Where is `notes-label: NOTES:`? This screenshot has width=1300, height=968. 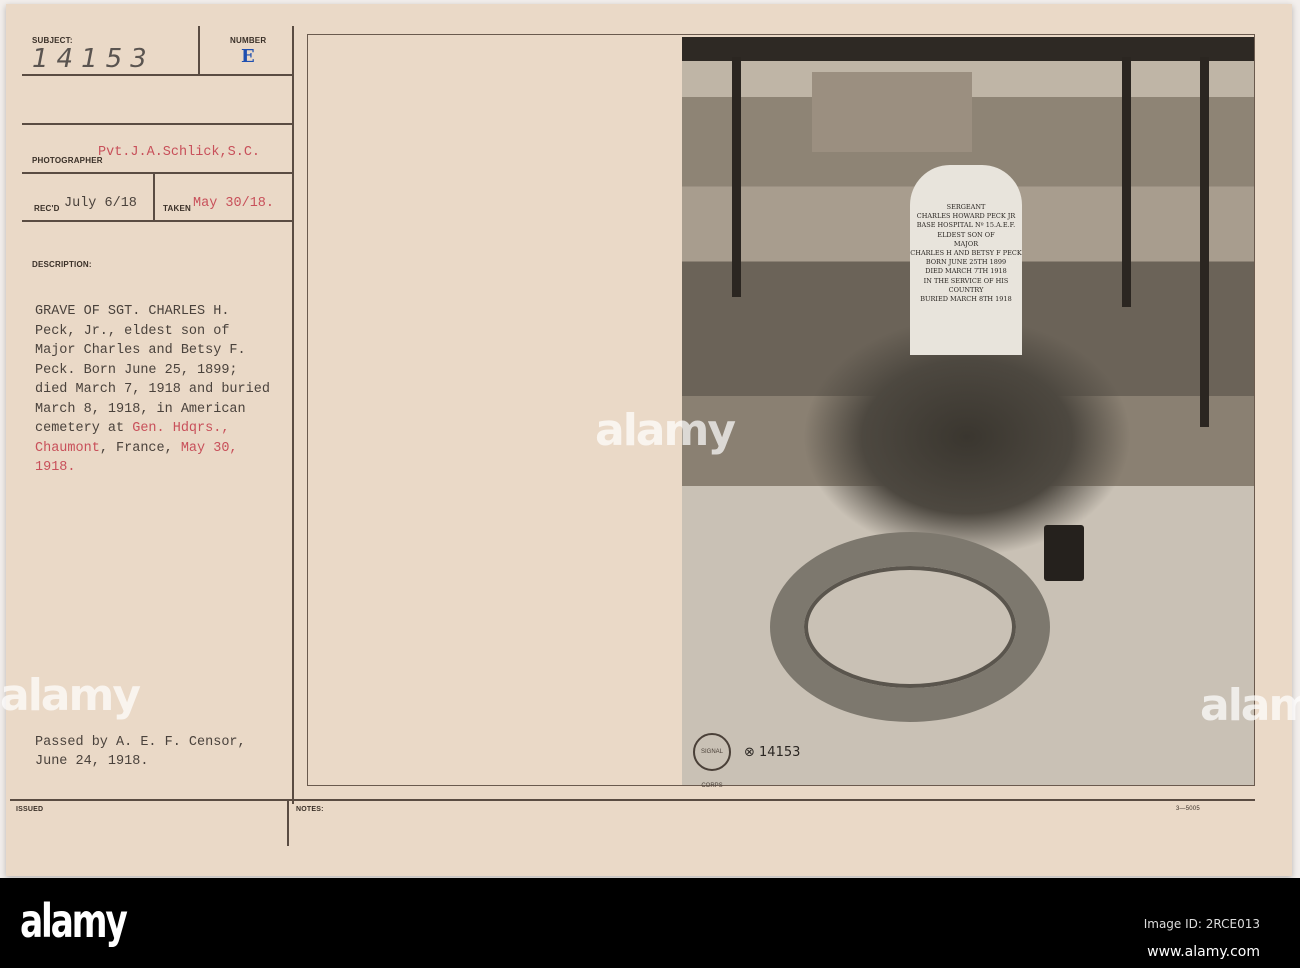 notes-label: NOTES: is located at coordinates (310, 809).